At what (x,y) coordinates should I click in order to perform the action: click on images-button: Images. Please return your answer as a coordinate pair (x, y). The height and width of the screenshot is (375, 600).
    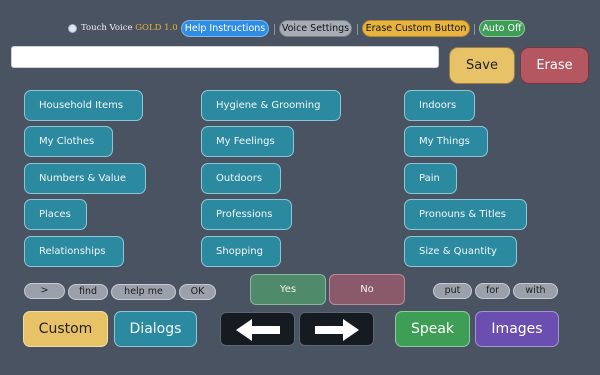
    Looking at the image, I should click on (517, 329).